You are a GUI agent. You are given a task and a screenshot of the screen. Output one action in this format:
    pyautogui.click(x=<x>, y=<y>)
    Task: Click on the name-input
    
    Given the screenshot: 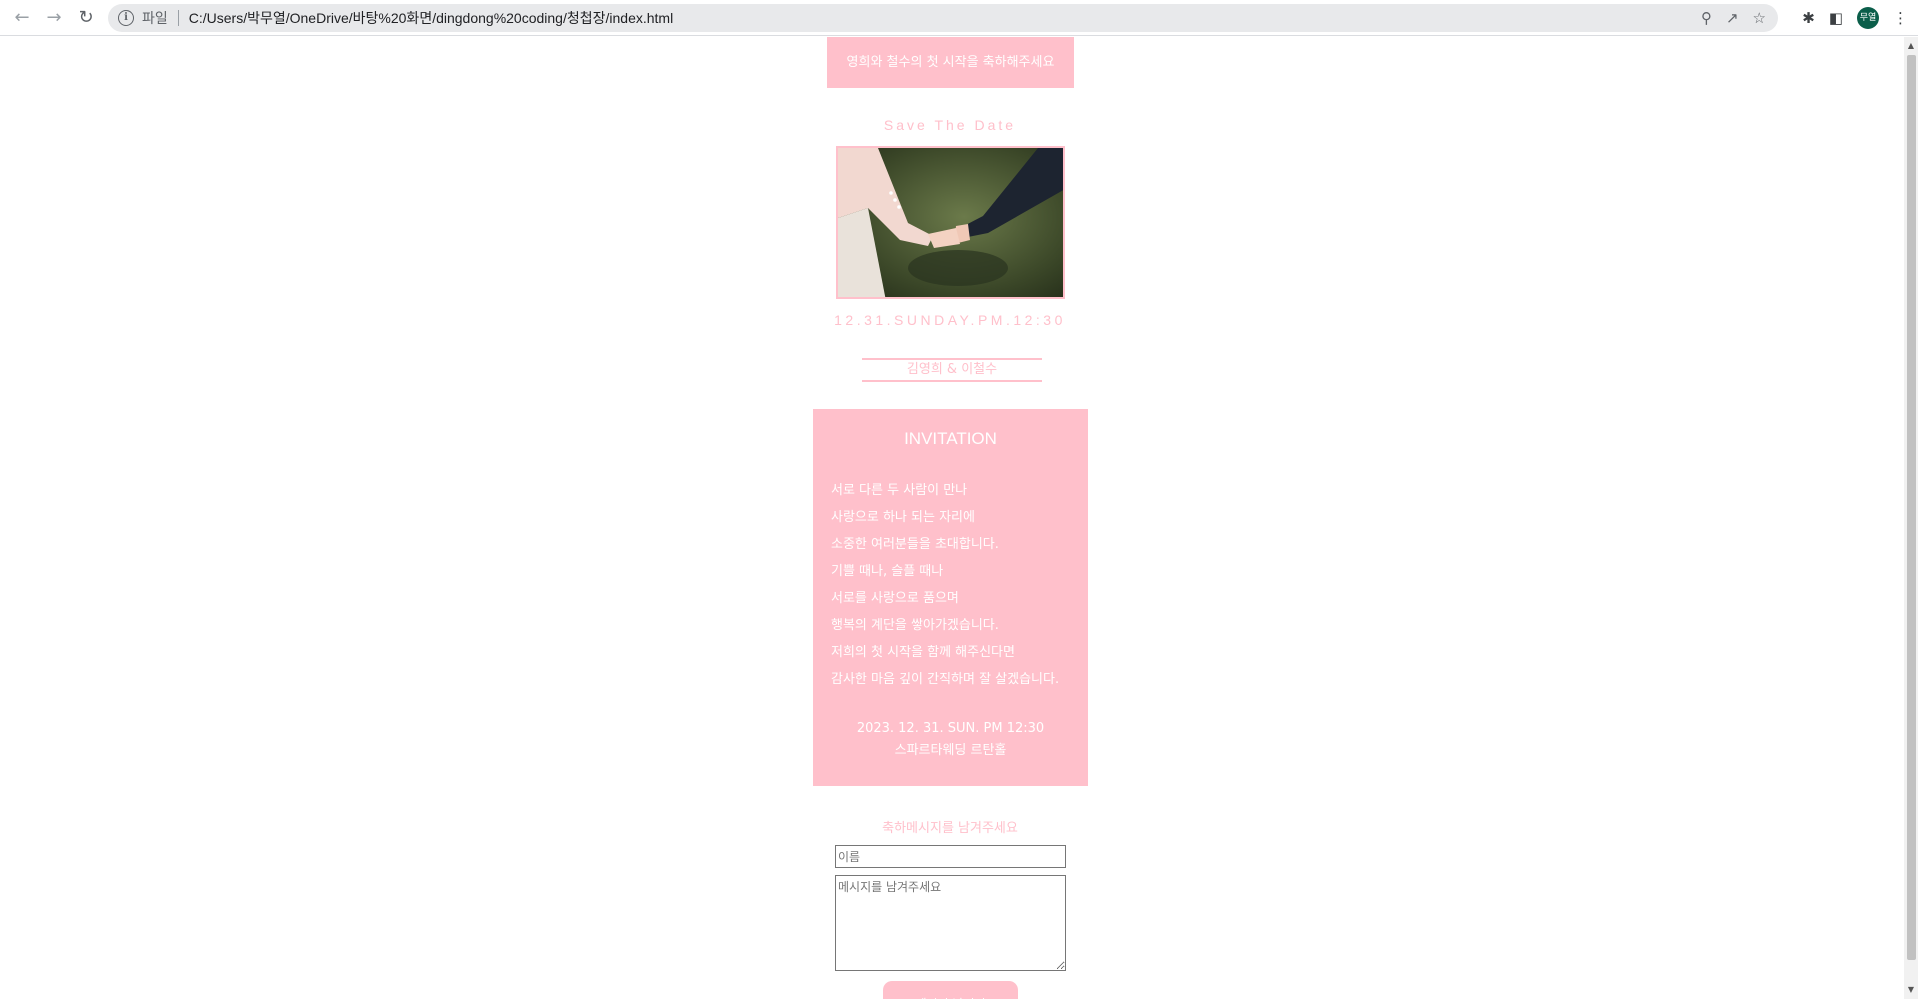 What is the action you would take?
    pyautogui.click(x=950, y=856)
    